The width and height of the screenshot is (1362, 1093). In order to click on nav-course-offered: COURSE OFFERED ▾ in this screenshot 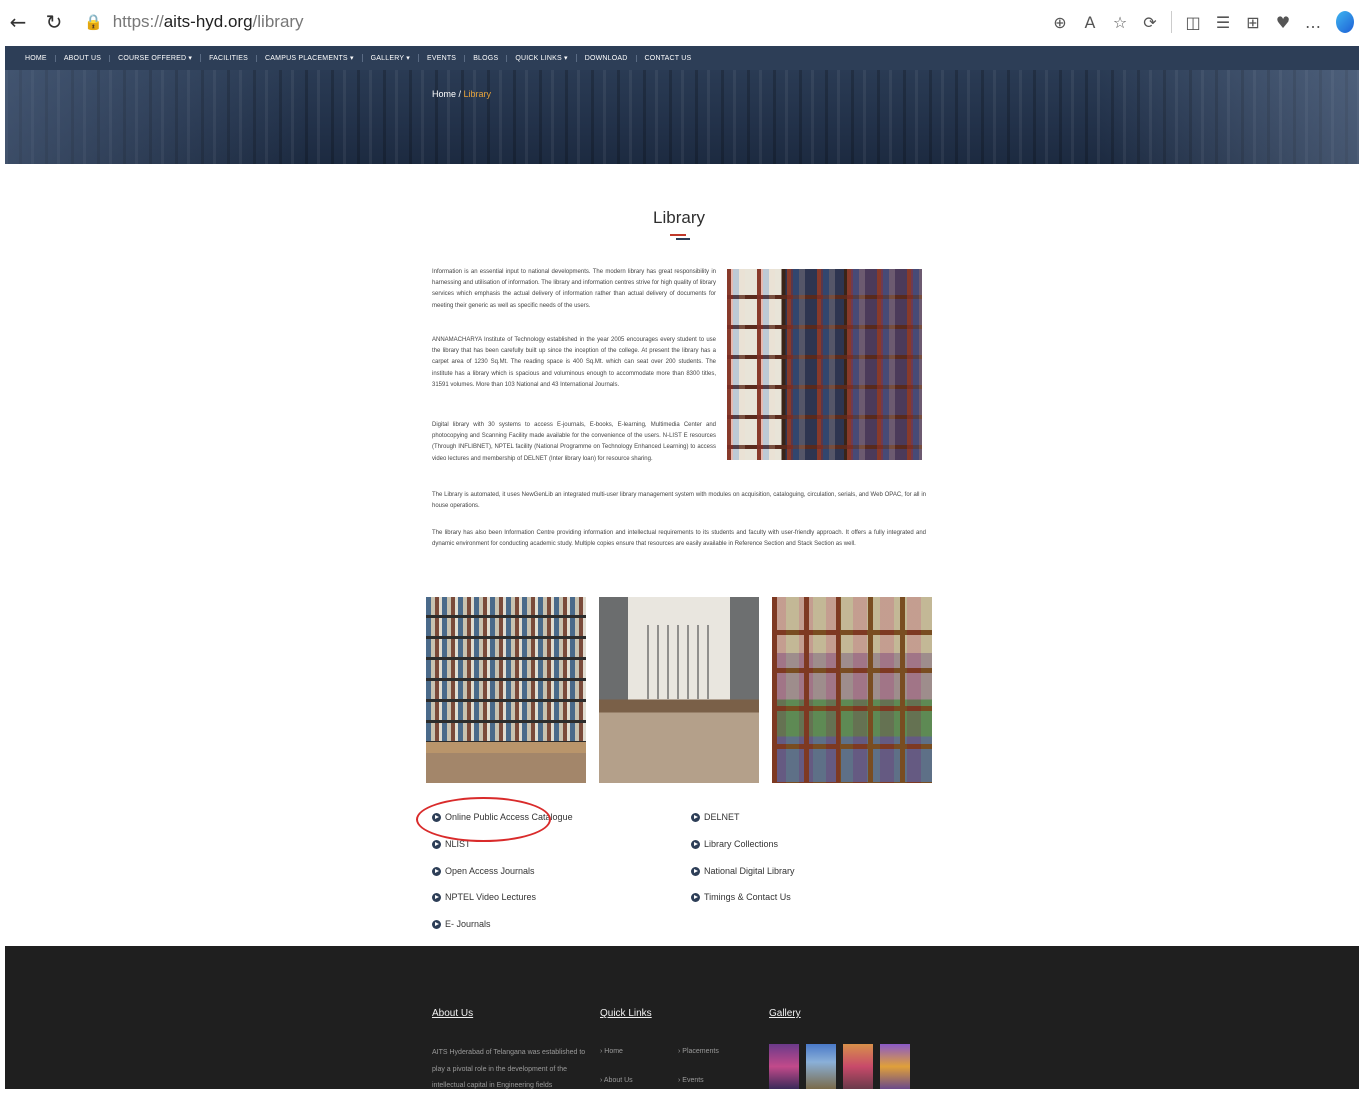, I will do `click(156, 58)`.